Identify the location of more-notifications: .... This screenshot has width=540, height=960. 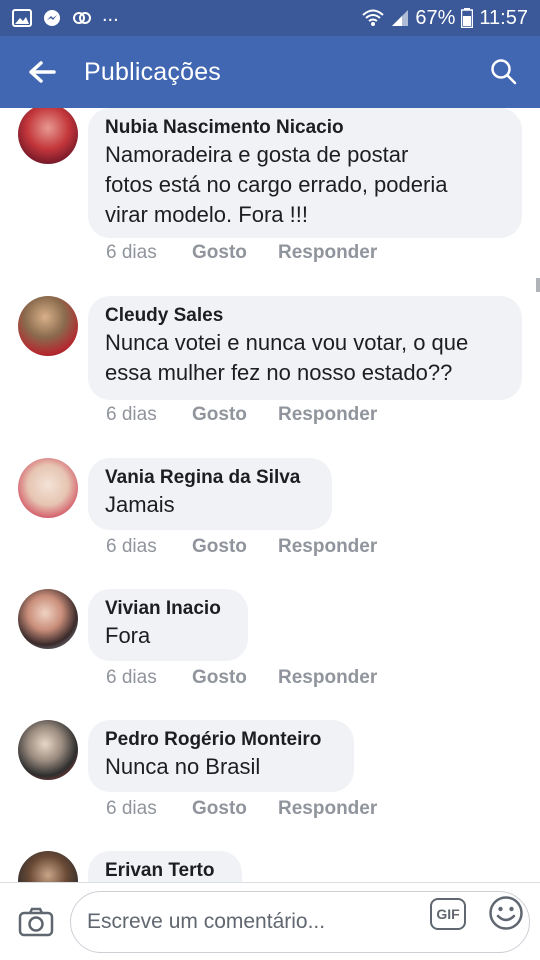
(110, 14).